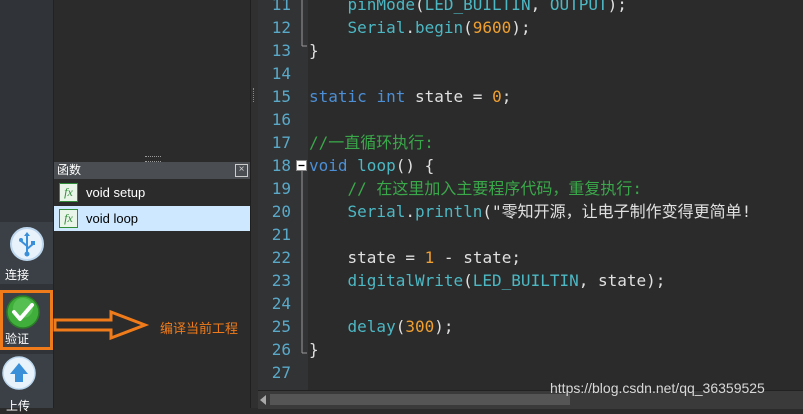 The image size is (803, 414). Describe the element at coordinates (420, 399) in the screenshot. I see `scrollbar-thumb` at that location.